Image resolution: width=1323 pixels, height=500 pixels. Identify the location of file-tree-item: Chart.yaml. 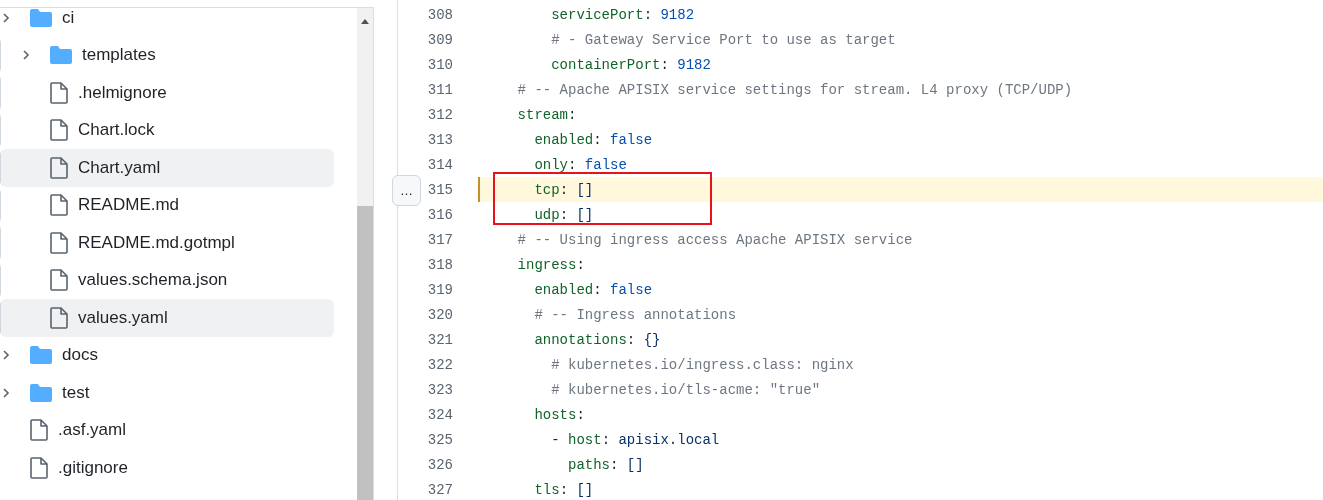
(167, 168).